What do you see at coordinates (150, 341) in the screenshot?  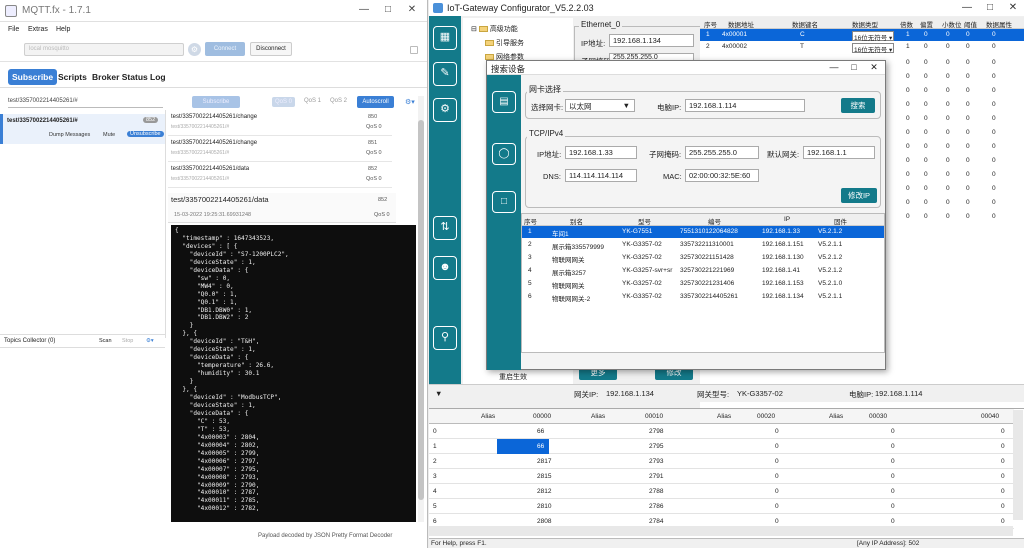 I see `collector-gear-icon: ⚙▾` at bounding box center [150, 341].